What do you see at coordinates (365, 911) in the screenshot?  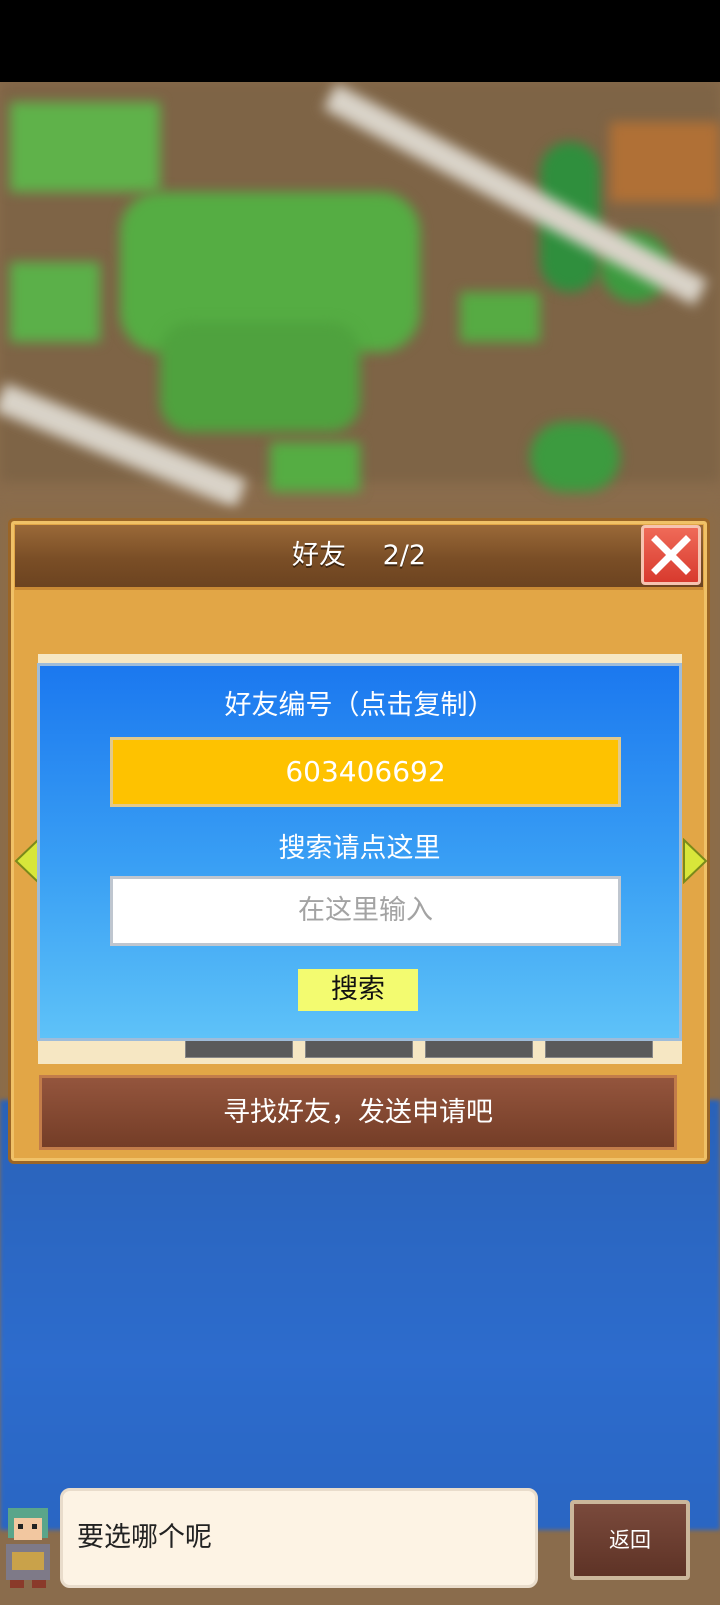 I see `search-input: 在这里输入` at bounding box center [365, 911].